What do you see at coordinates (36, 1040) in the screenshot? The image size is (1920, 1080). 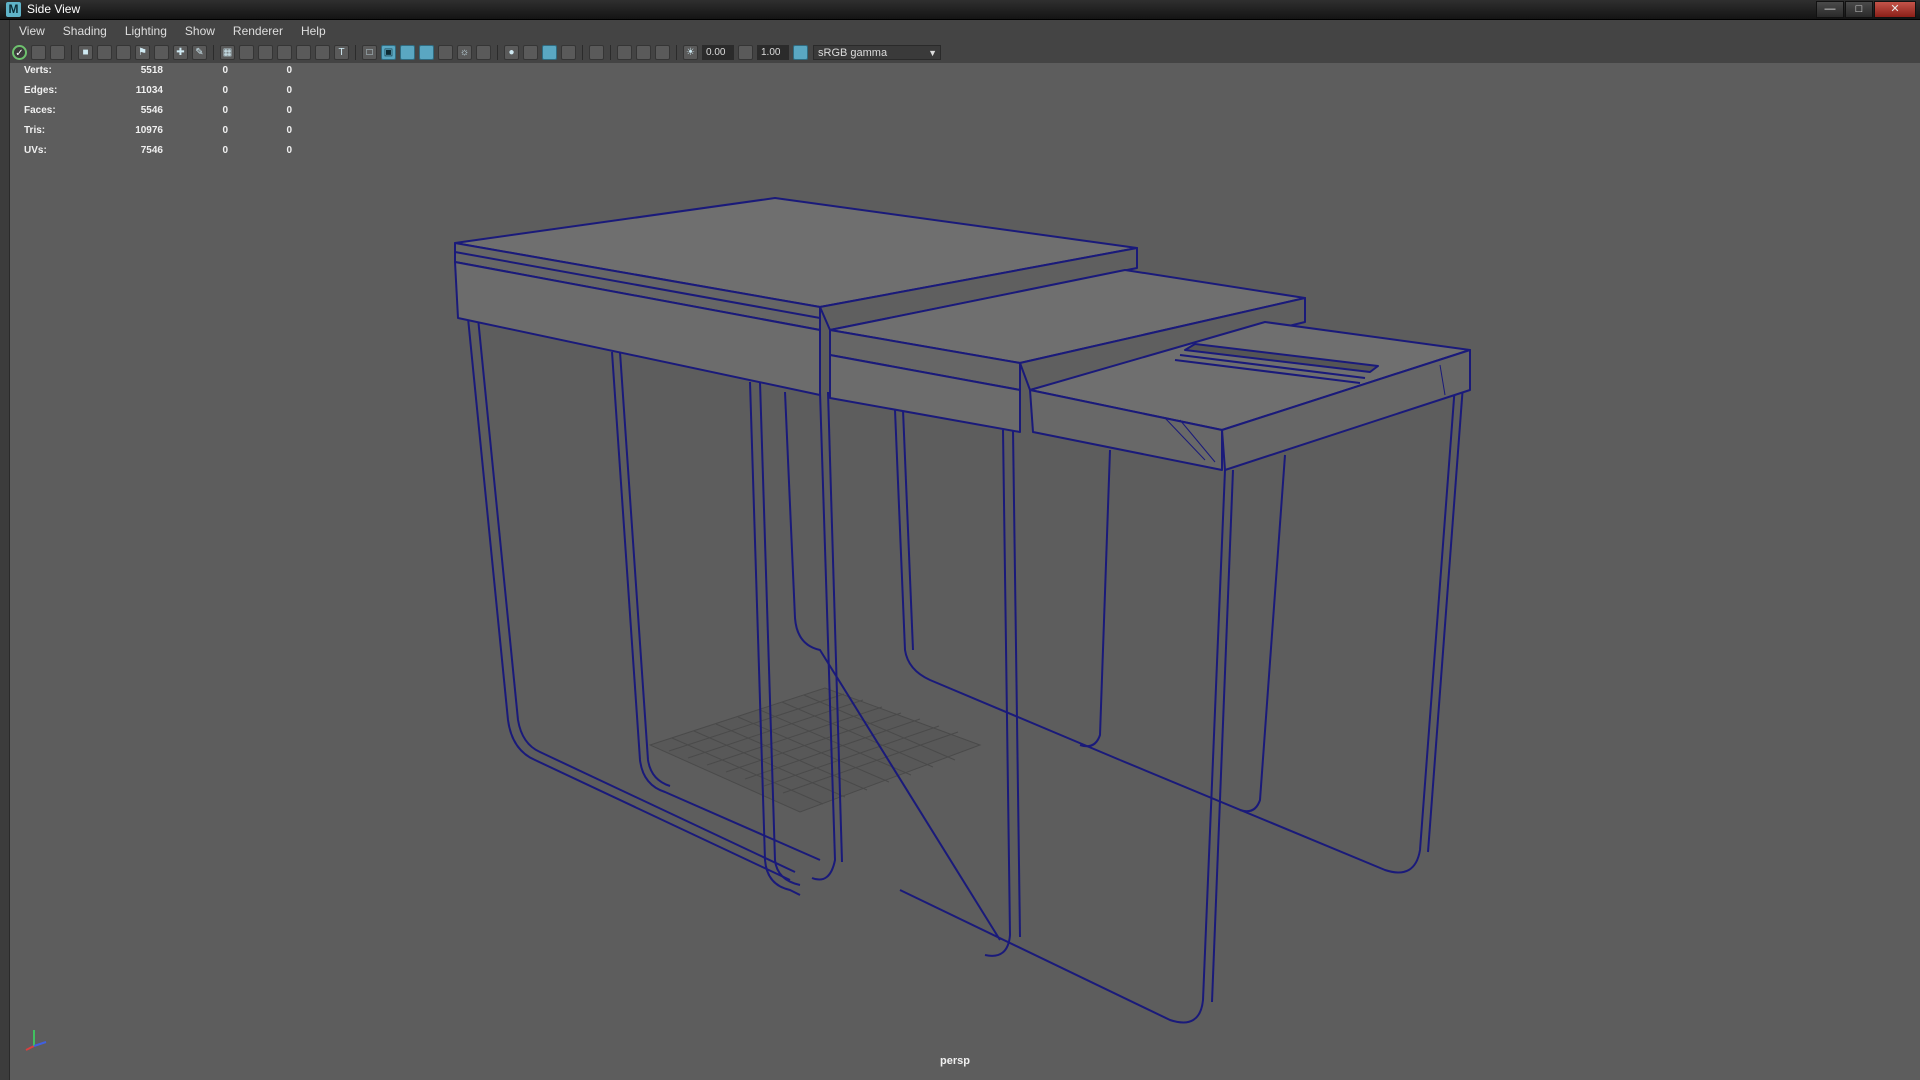 I see `axis-gizmo` at bounding box center [36, 1040].